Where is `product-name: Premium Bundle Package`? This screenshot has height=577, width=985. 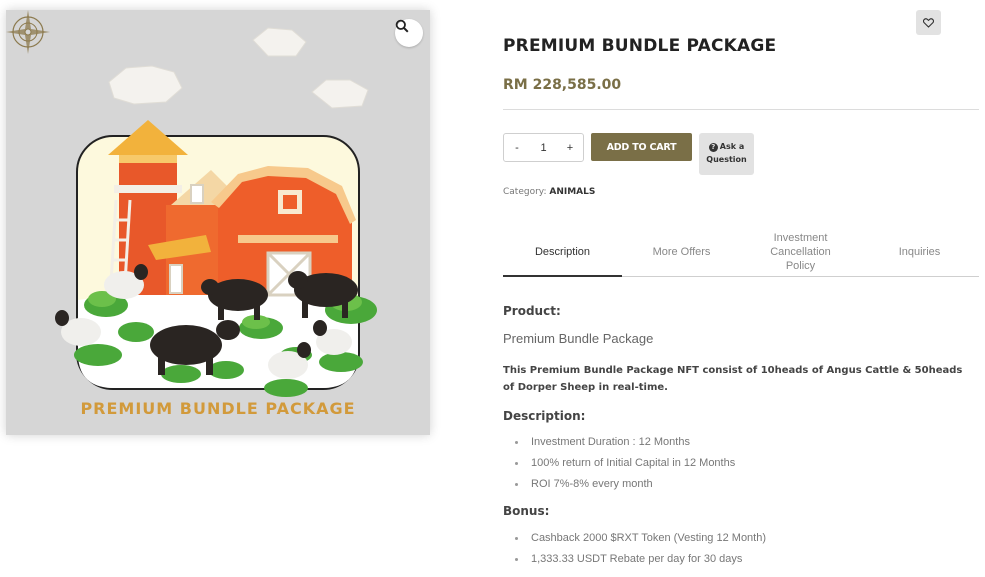
product-name: Premium Bundle Package is located at coordinates (578, 338).